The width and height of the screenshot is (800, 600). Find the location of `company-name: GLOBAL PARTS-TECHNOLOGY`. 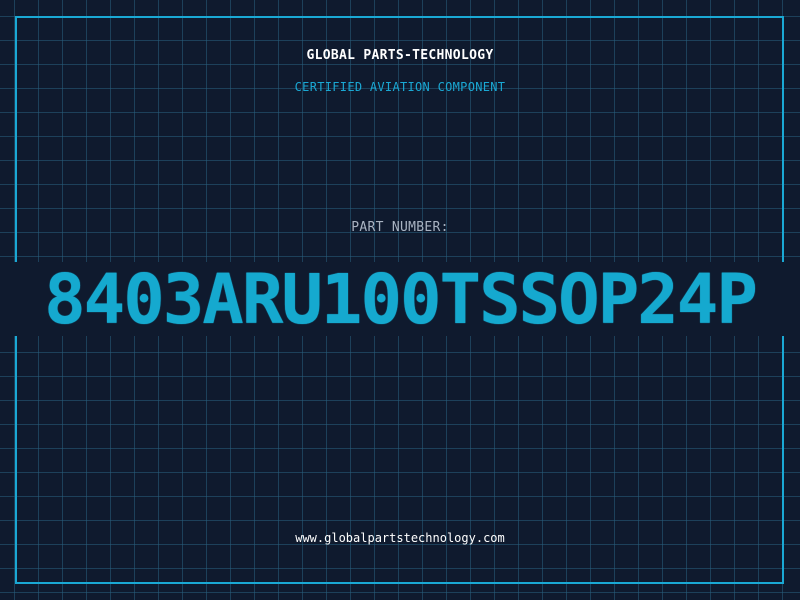

company-name: GLOBAL PARTS-TECHNOLOGY is located at coordinates (400, 55).